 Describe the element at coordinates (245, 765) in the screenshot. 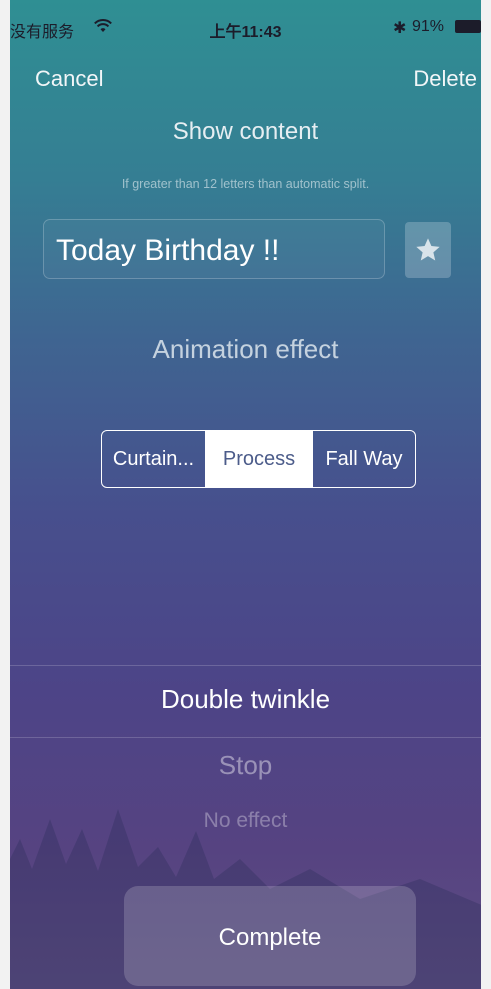

I see `picker-option: Stop` at that location.